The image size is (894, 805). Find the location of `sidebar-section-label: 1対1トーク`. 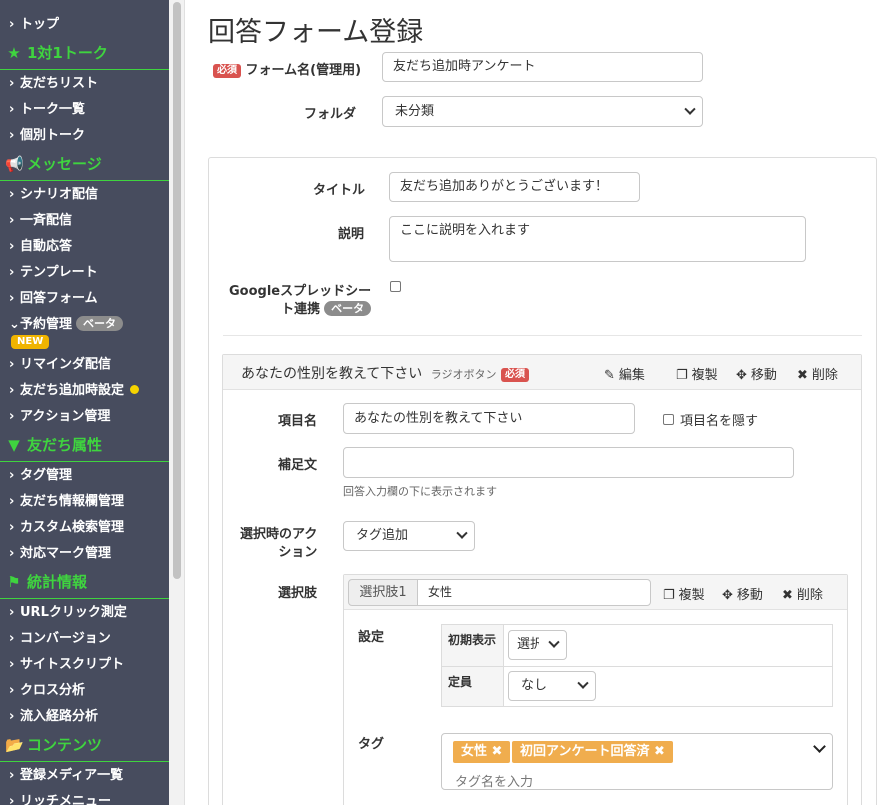

sidebar-section-label: 1対1トーク is located at coordinates (67, 53).